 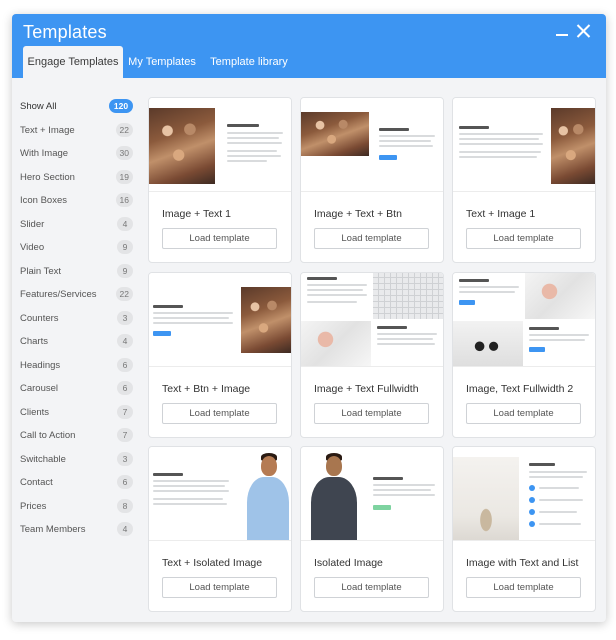 What do you see at coordinates (77, 204) in the screenshot?
I see `sidebar-item-icon-boxes: Icon Boxes 16` at bounding box center [77, 204].